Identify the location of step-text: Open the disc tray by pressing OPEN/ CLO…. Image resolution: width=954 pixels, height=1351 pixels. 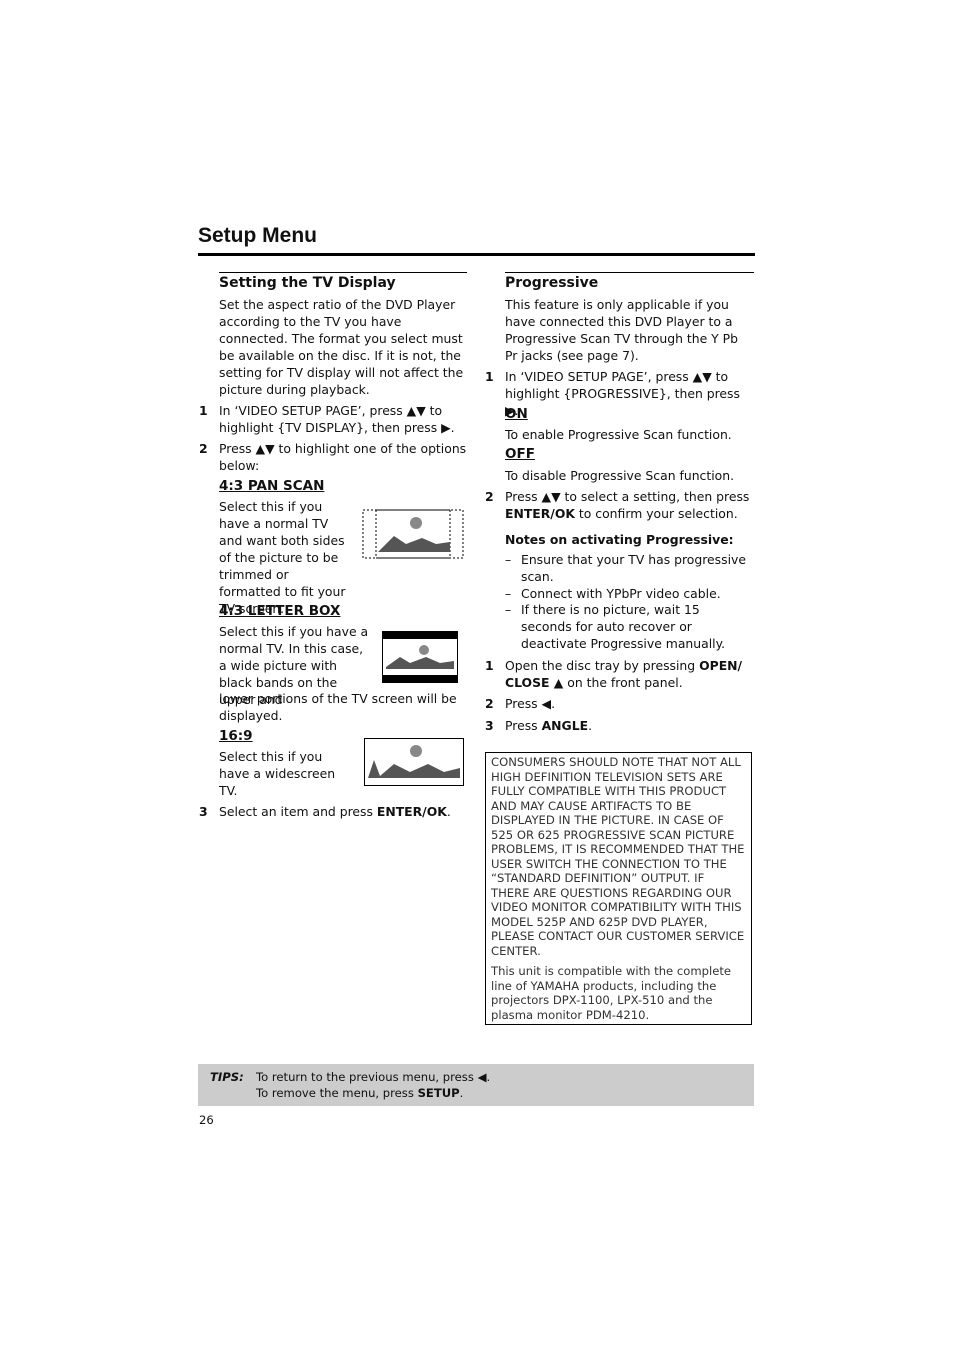
(624, 674).